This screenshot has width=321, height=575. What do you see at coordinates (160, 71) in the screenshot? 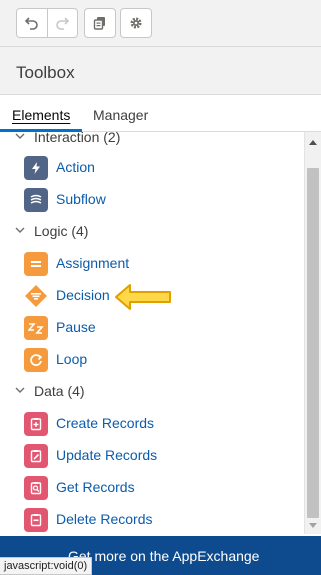
I see `panel-header: Toolbox` at bounding box center [160, 71].